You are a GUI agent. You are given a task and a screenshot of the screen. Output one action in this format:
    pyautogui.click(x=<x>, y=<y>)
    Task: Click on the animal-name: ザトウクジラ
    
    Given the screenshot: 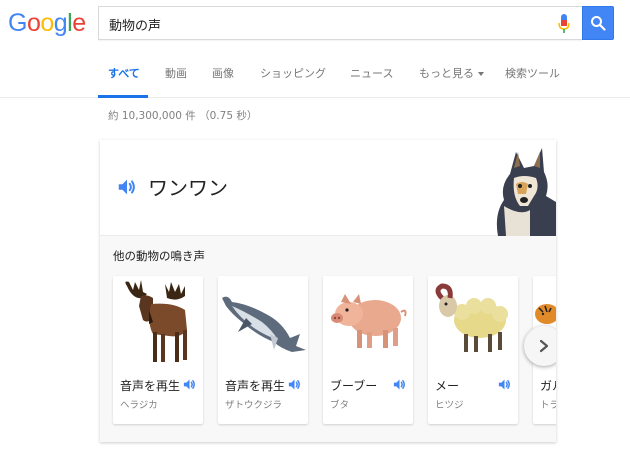 What is the action you would take?
    pyautogui.click(x=254, y=405)
    